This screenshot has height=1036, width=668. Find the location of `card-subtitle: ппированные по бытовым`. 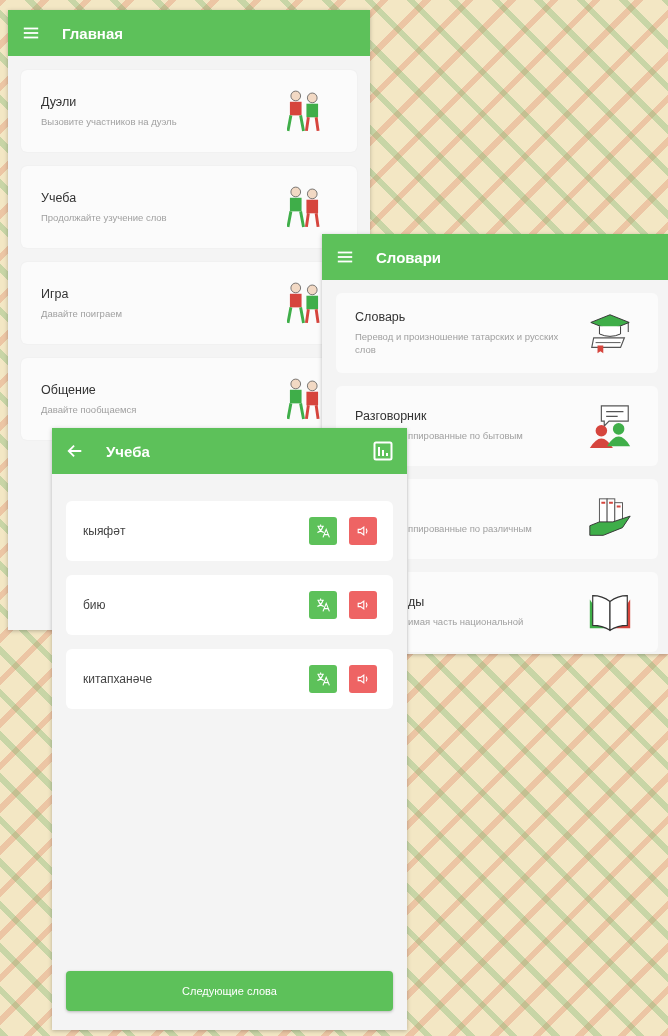

card-subtitle: ппированные по бытовым is located at coordinates (466, 436).